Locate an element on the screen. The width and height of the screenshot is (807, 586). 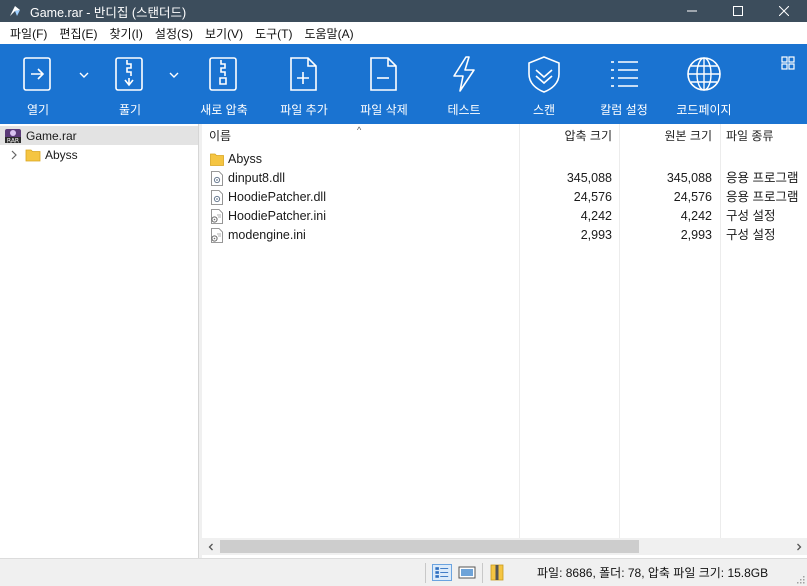
list-row: HoodiePatcher.ini 4,242 4,242 구성 설정 is located at coordinates (504, 216).